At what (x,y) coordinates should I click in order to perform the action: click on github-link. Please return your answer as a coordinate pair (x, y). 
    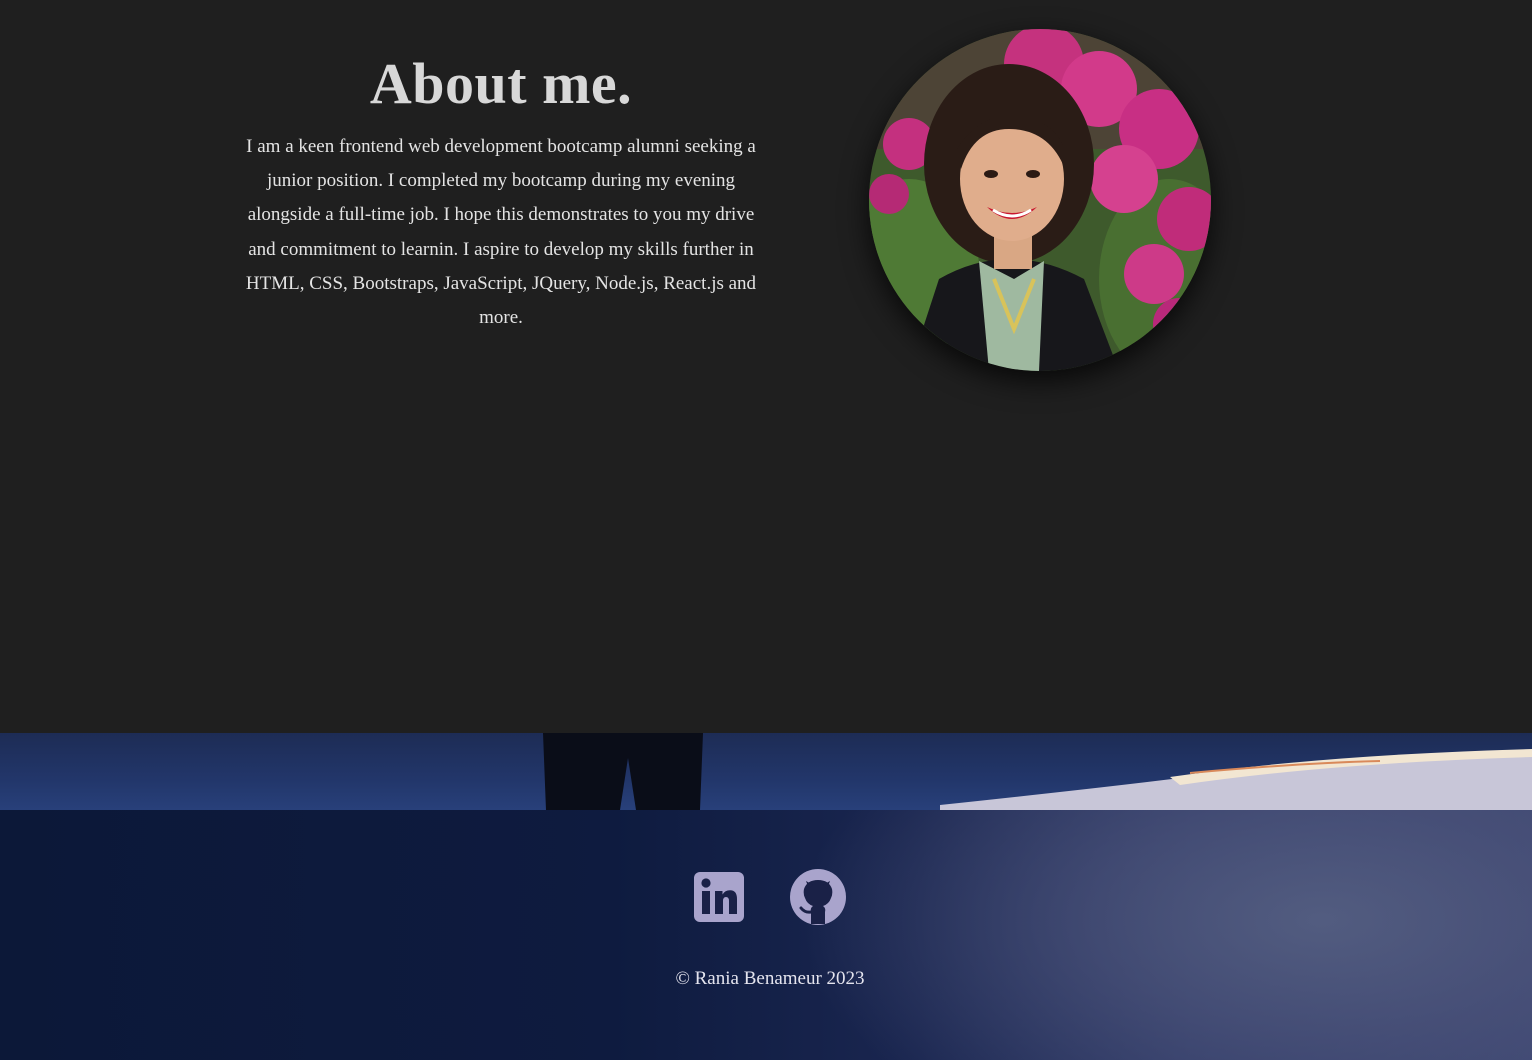
    Looking at the image, I should click on (818, 897).